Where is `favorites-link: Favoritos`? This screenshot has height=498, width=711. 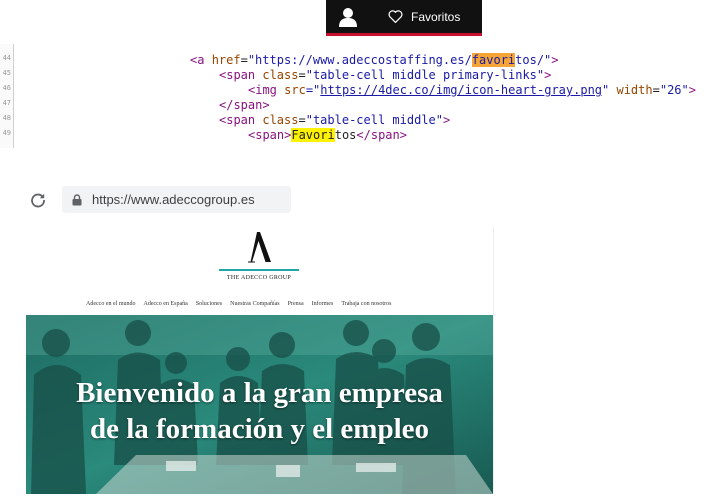
favorites-link: Favoritos is located at coordinates (424, 17).